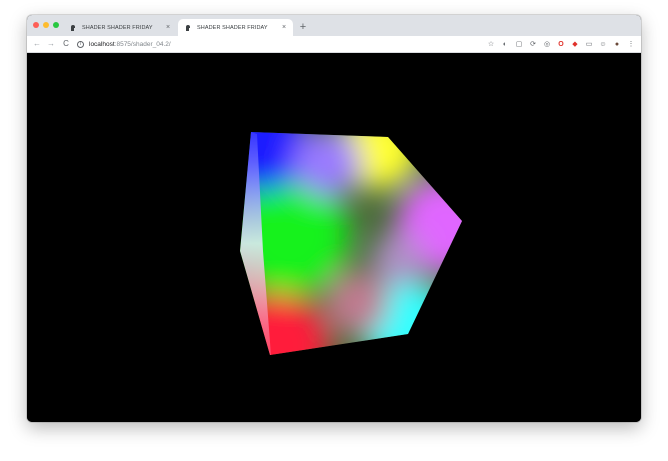 This screenshot has height=461, width=668. Describe the element at coordinates (46, 25) in the screenshot. I see `minimize-window-button` at that location.